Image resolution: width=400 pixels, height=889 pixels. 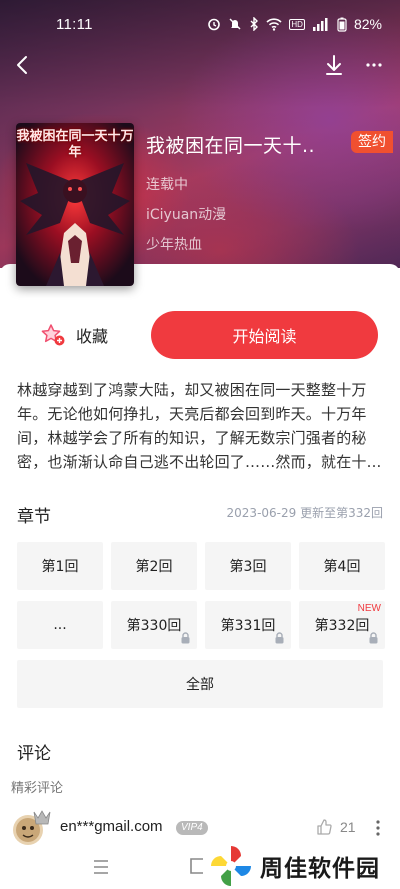 I want to click on comment-more-icon, so click(x=378, y=828).